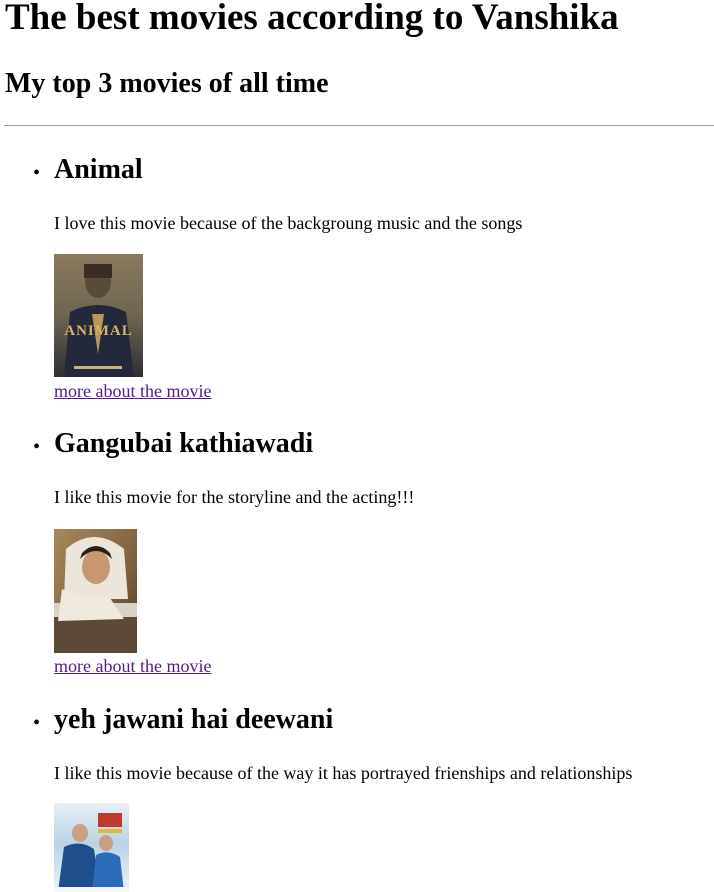  What do you see at coordinates (359, 125) in the screenshot?
I see `divider` at bounding box center [359, 125].